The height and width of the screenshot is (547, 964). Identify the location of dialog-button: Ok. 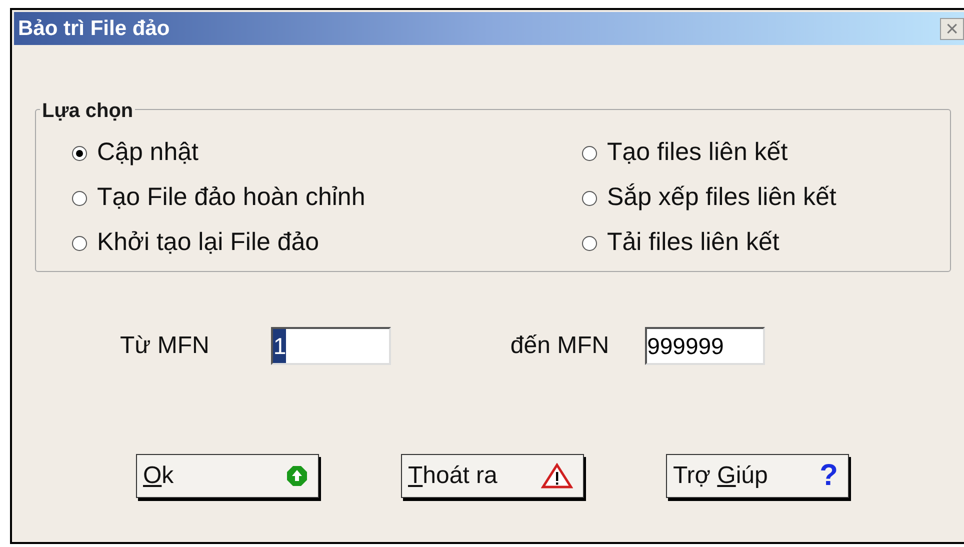
(227, 476).